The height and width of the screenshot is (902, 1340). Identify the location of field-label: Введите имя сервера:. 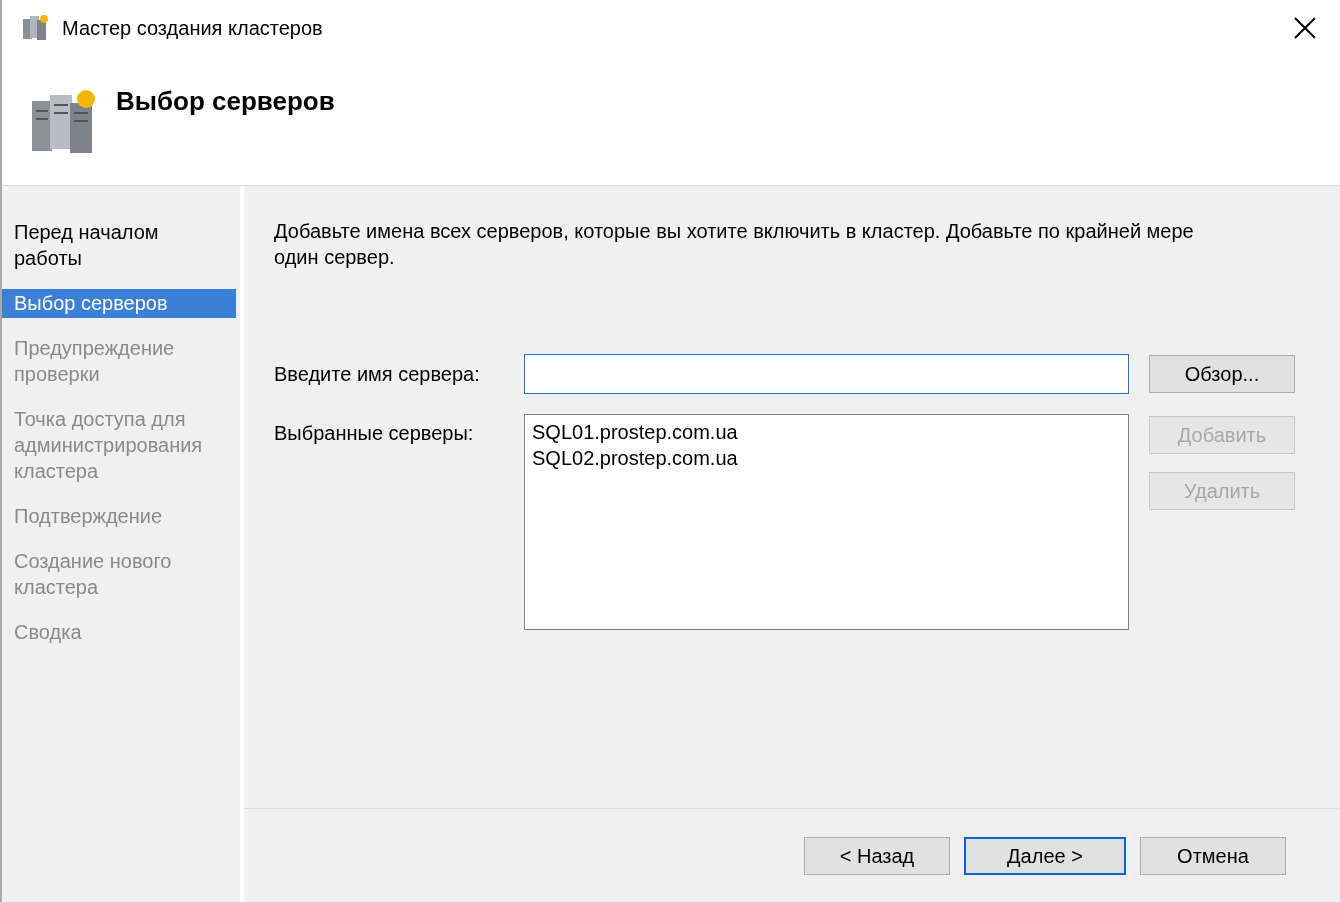
(377, 374).